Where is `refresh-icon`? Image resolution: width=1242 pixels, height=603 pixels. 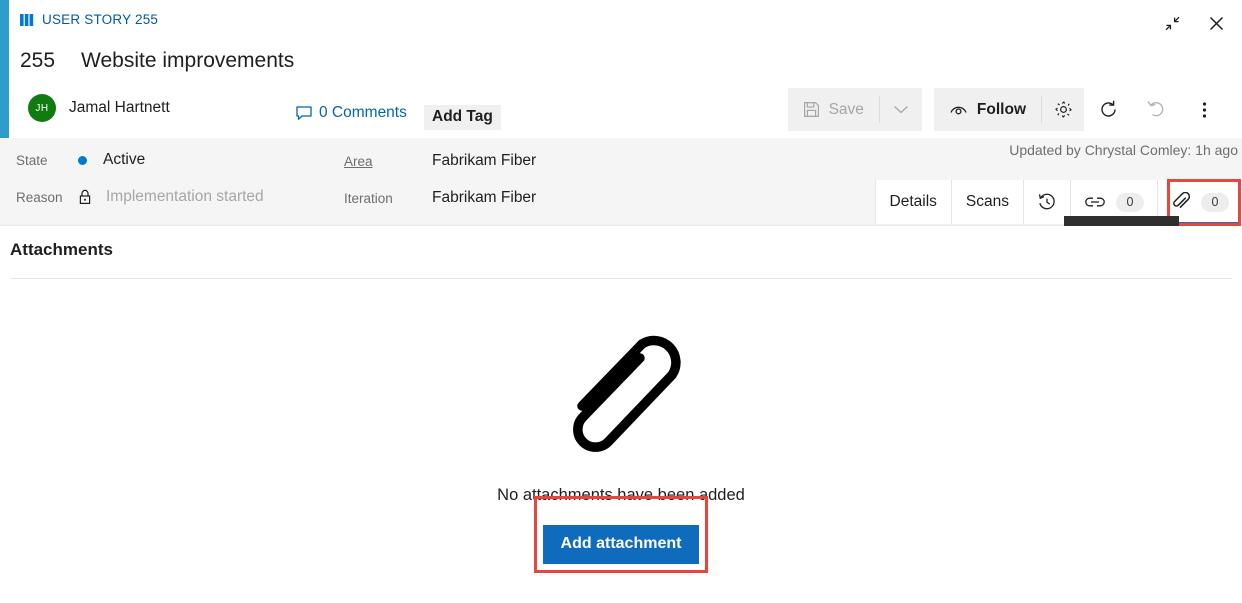 refresh-icon is located at coordinates (1108, 108).